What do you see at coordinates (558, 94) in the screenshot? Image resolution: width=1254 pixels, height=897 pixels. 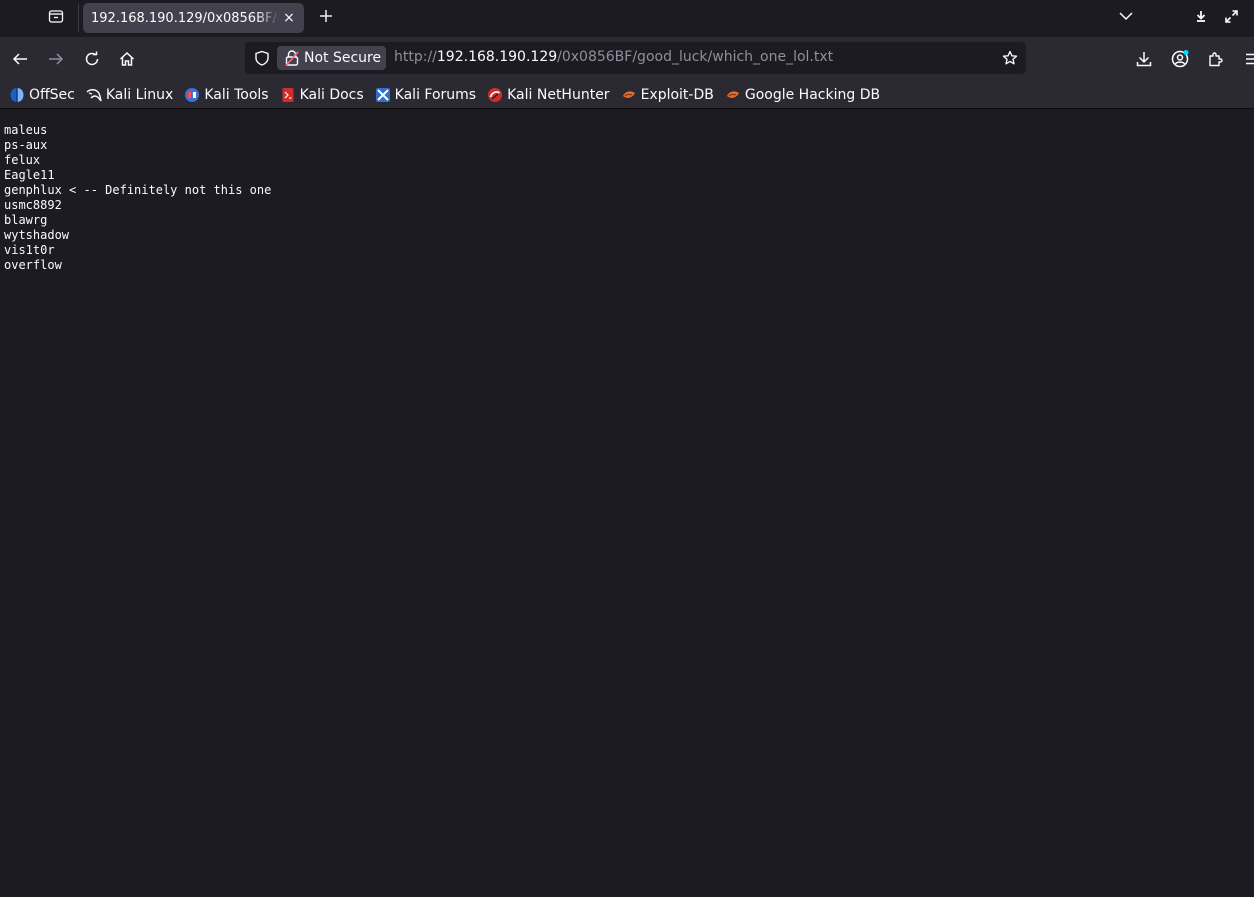 I see `bookmark-label: Kali NetHunter` at bounding box center [558, 94].